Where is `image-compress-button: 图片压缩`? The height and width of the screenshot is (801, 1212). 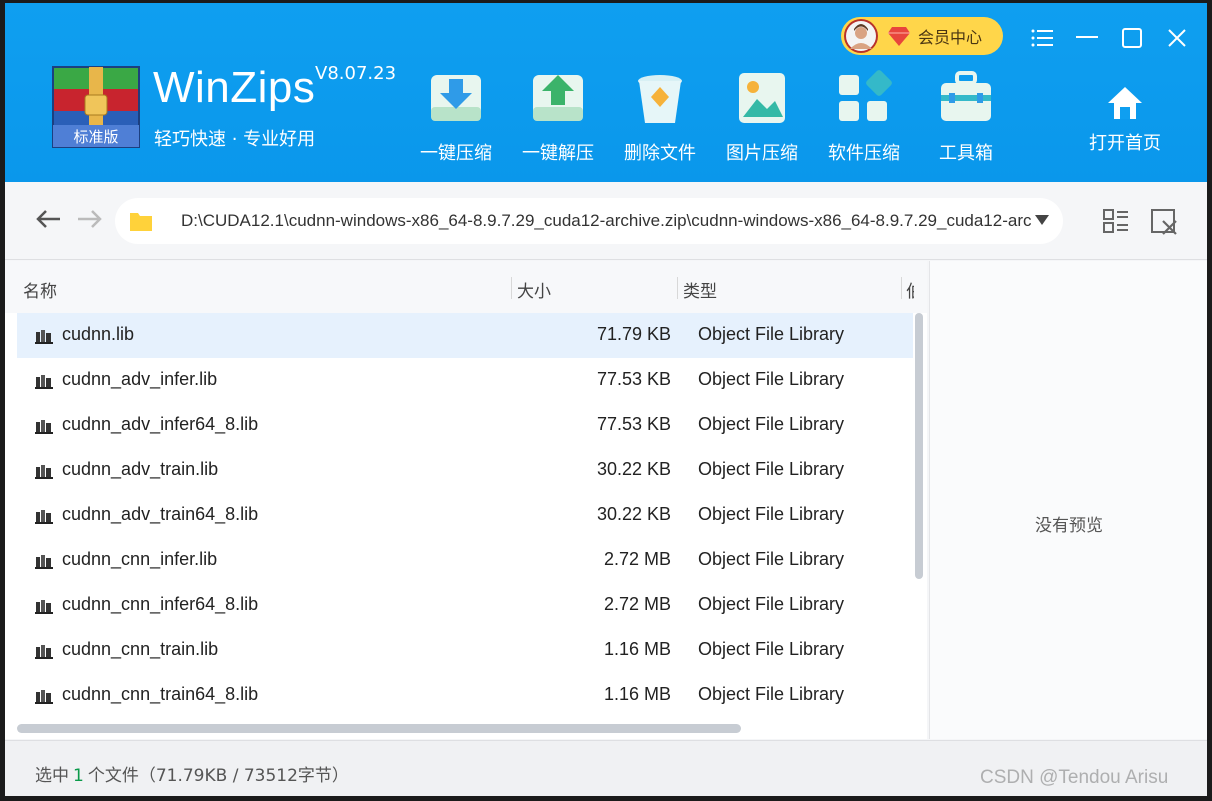 image-compress-button: 图片压缩 is located at coordinates (762, 121).